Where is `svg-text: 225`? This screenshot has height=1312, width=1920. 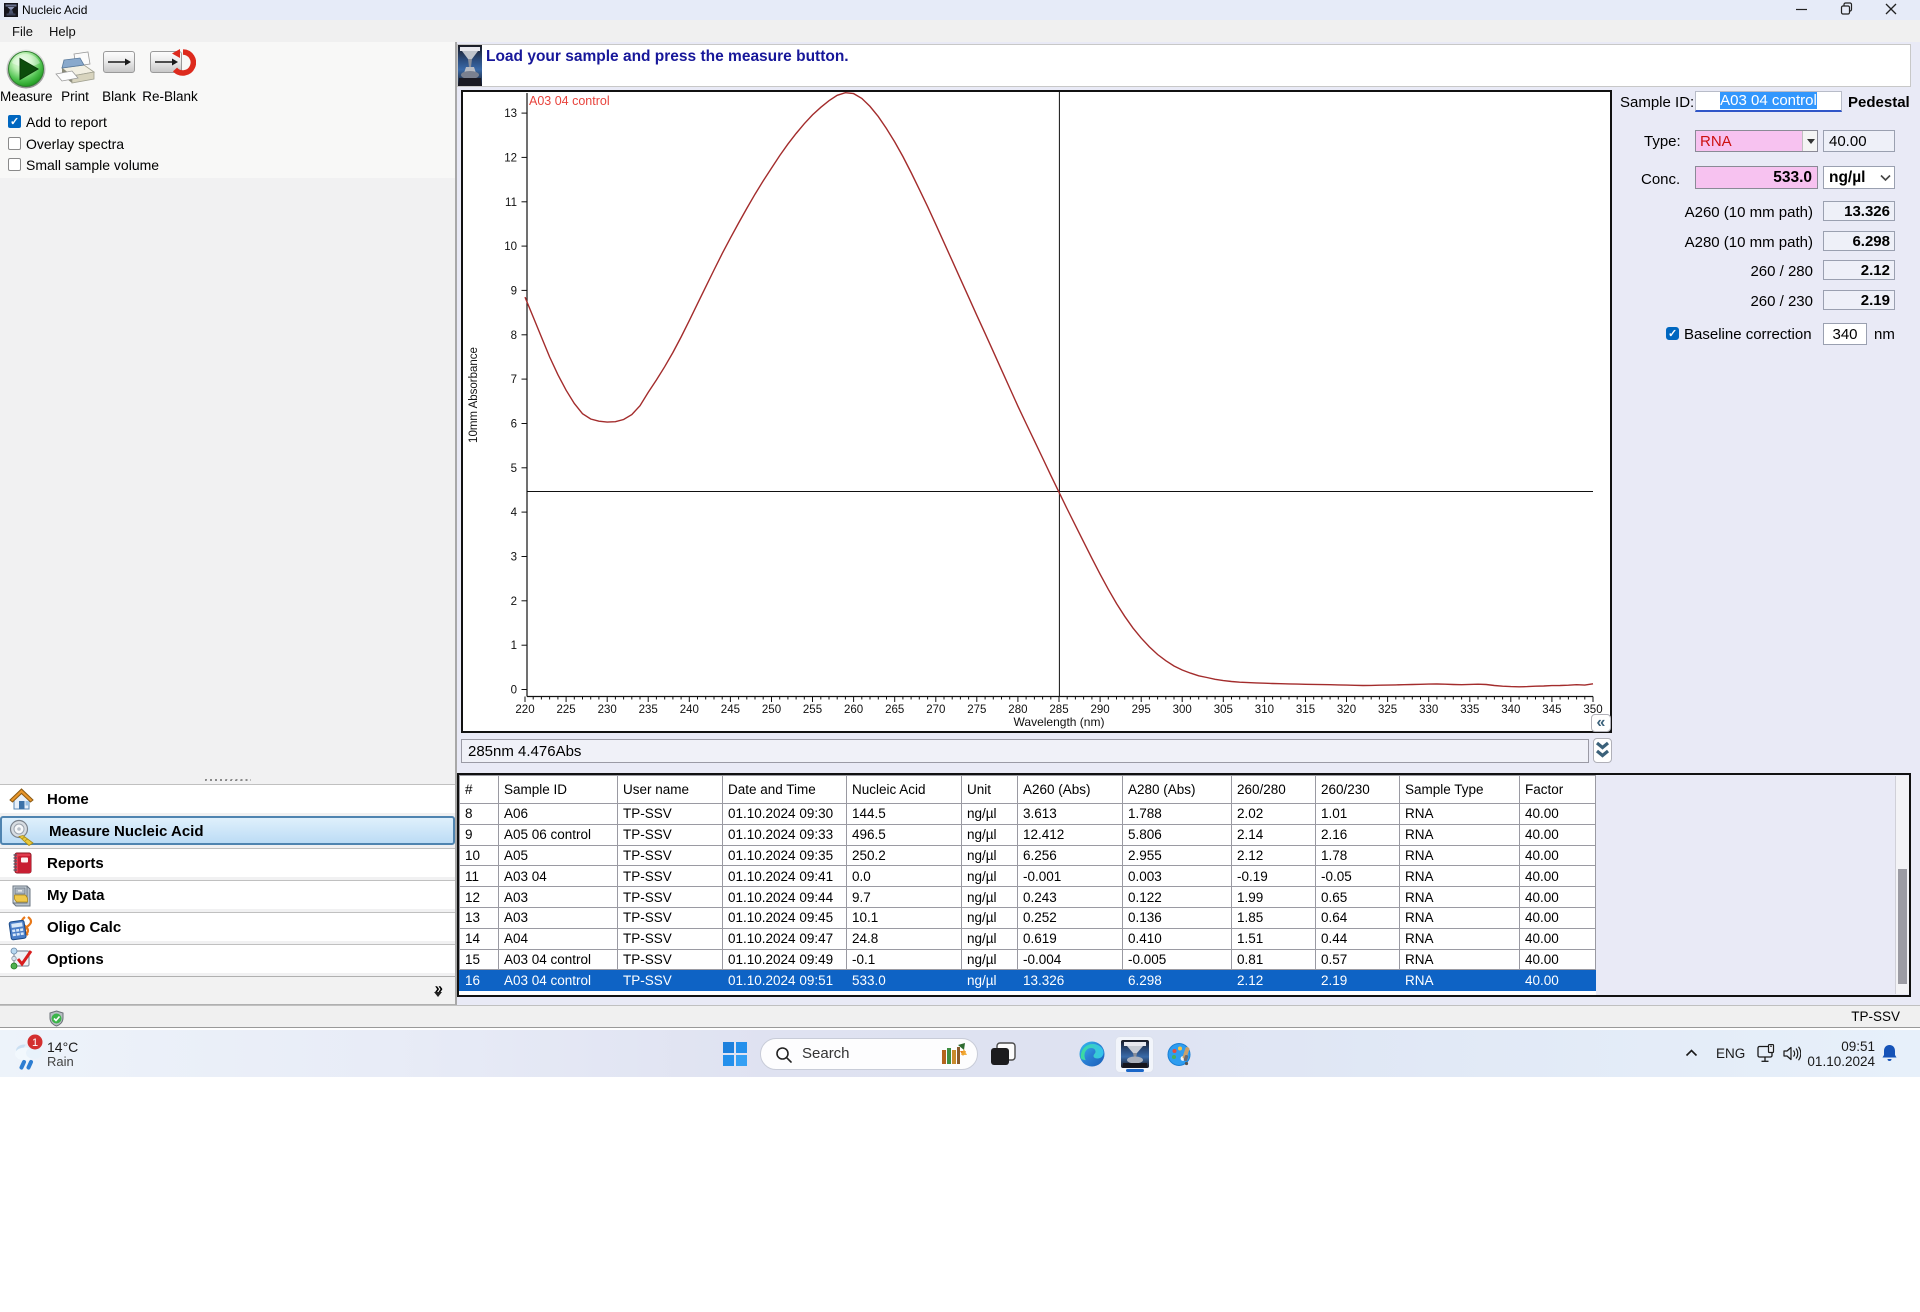
svg-text: 225 is located at coordinates (566, 710).